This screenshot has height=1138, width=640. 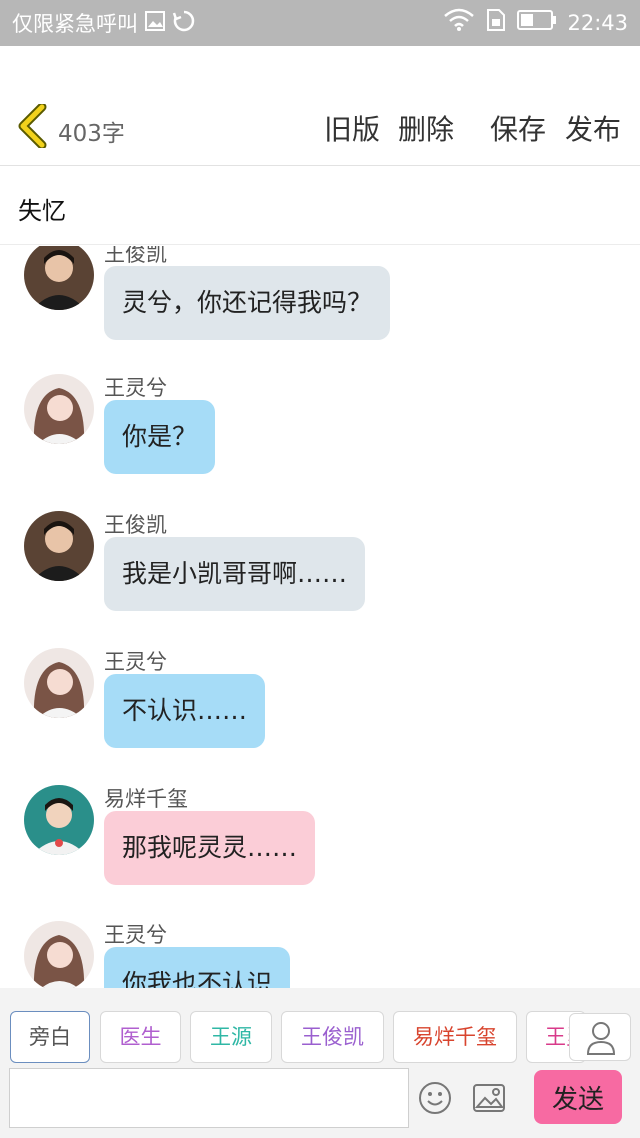 I want to click on sim-card-icon, so click(x=496, y=22).